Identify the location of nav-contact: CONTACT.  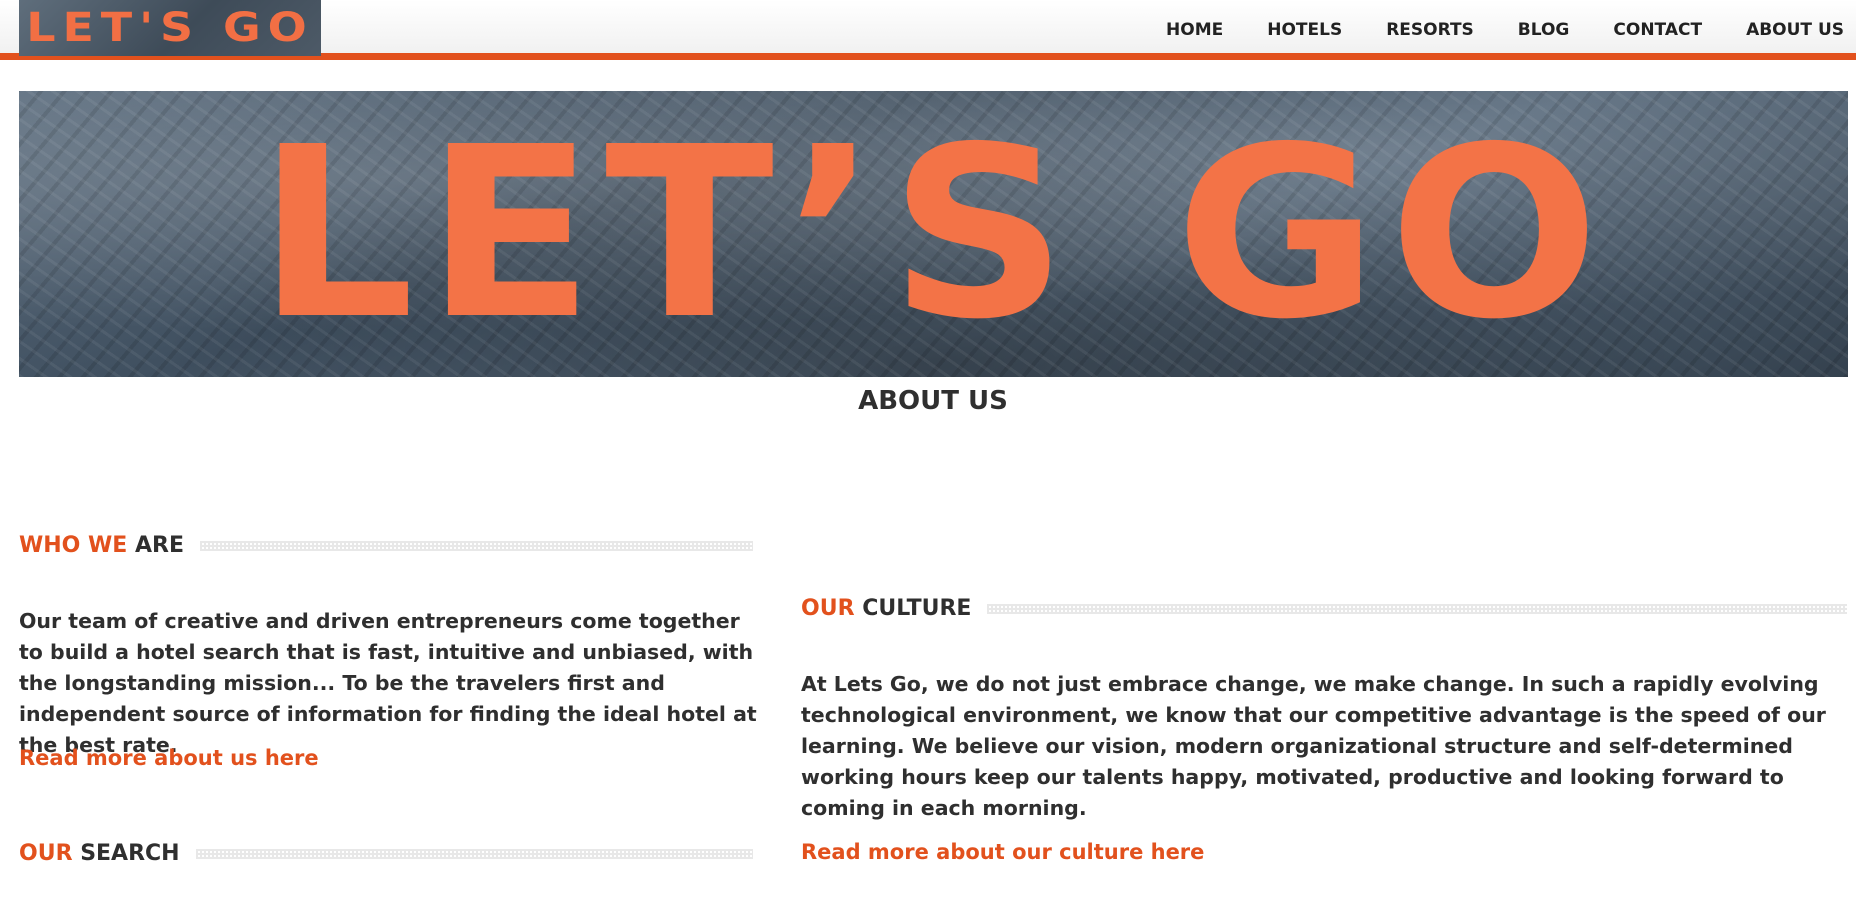
(1657, 30).